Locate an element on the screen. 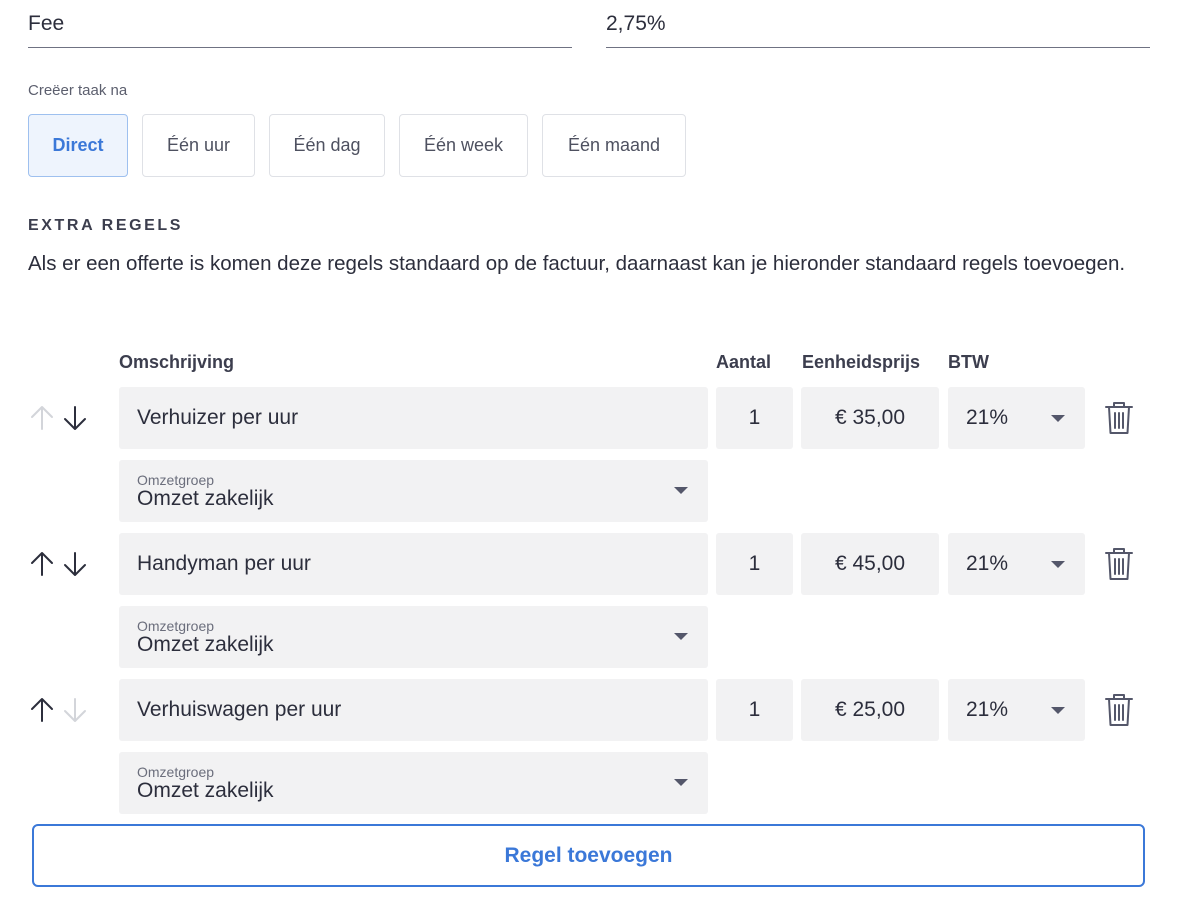 The height and width of the screenshot is (924, 1200). column-header-description: Omschrijving is located at coordinates (177, 362).